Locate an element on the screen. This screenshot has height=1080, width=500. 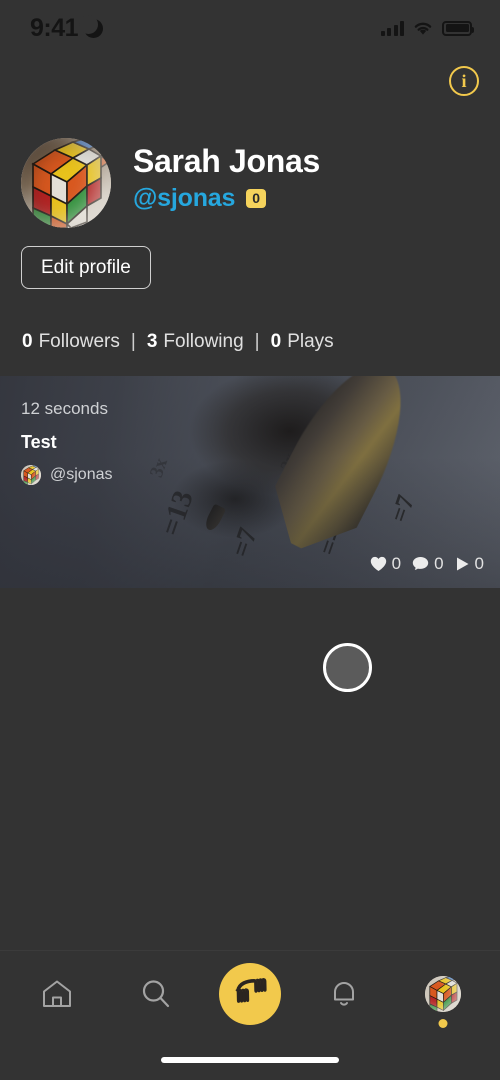
author-avatar-rubiks-cube is located at coordinates (31, 475).